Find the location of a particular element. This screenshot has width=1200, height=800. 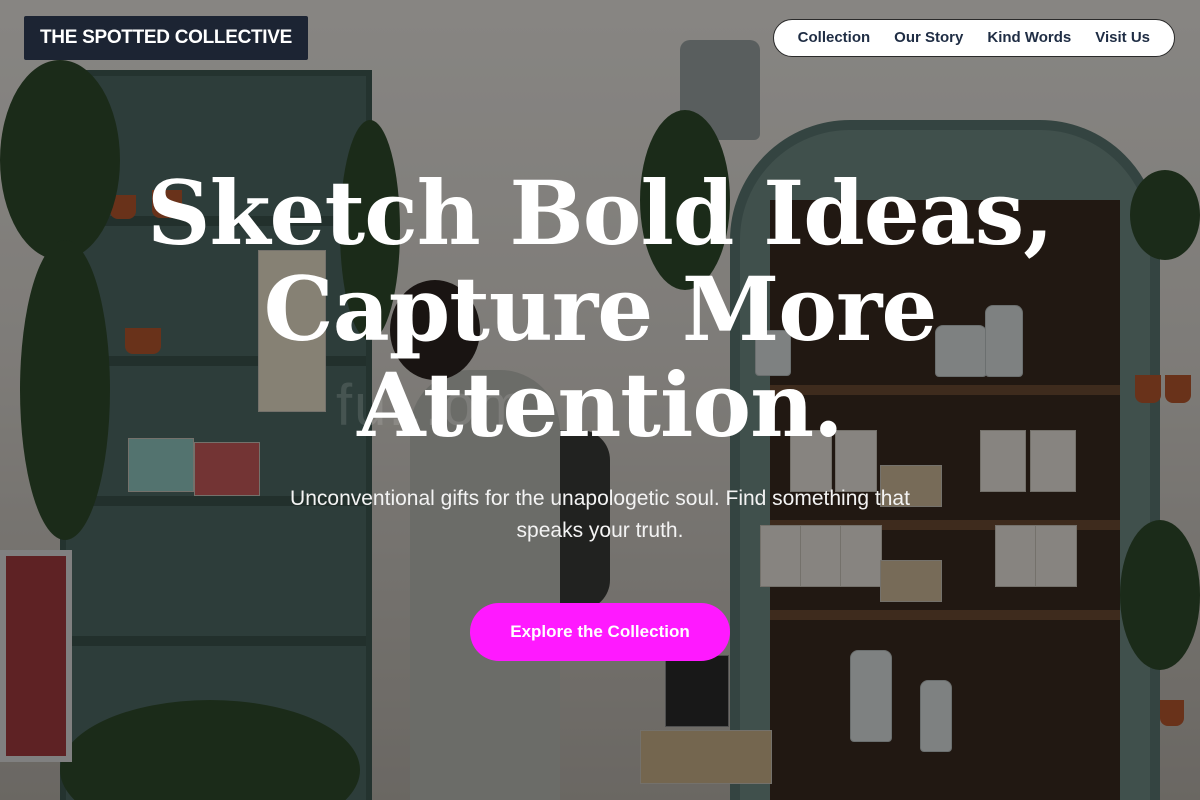

nav-item-our-story: Our Story is located at coordinates (928, 38).